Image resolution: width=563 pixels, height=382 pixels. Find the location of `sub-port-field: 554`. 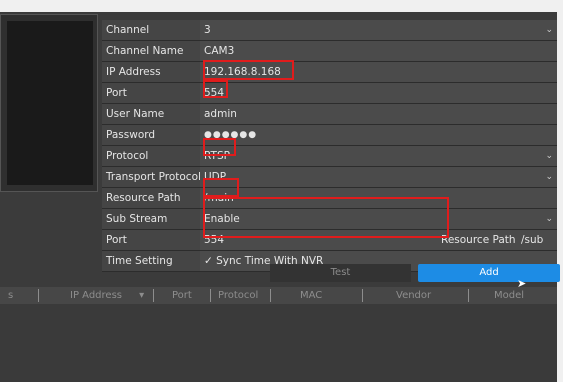

sub-port-field: 554 is located at coordinates (214, 240).